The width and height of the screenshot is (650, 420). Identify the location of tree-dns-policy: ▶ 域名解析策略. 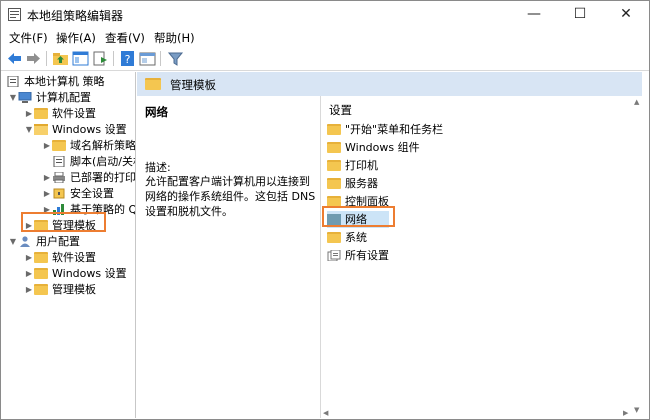
(88, 146).